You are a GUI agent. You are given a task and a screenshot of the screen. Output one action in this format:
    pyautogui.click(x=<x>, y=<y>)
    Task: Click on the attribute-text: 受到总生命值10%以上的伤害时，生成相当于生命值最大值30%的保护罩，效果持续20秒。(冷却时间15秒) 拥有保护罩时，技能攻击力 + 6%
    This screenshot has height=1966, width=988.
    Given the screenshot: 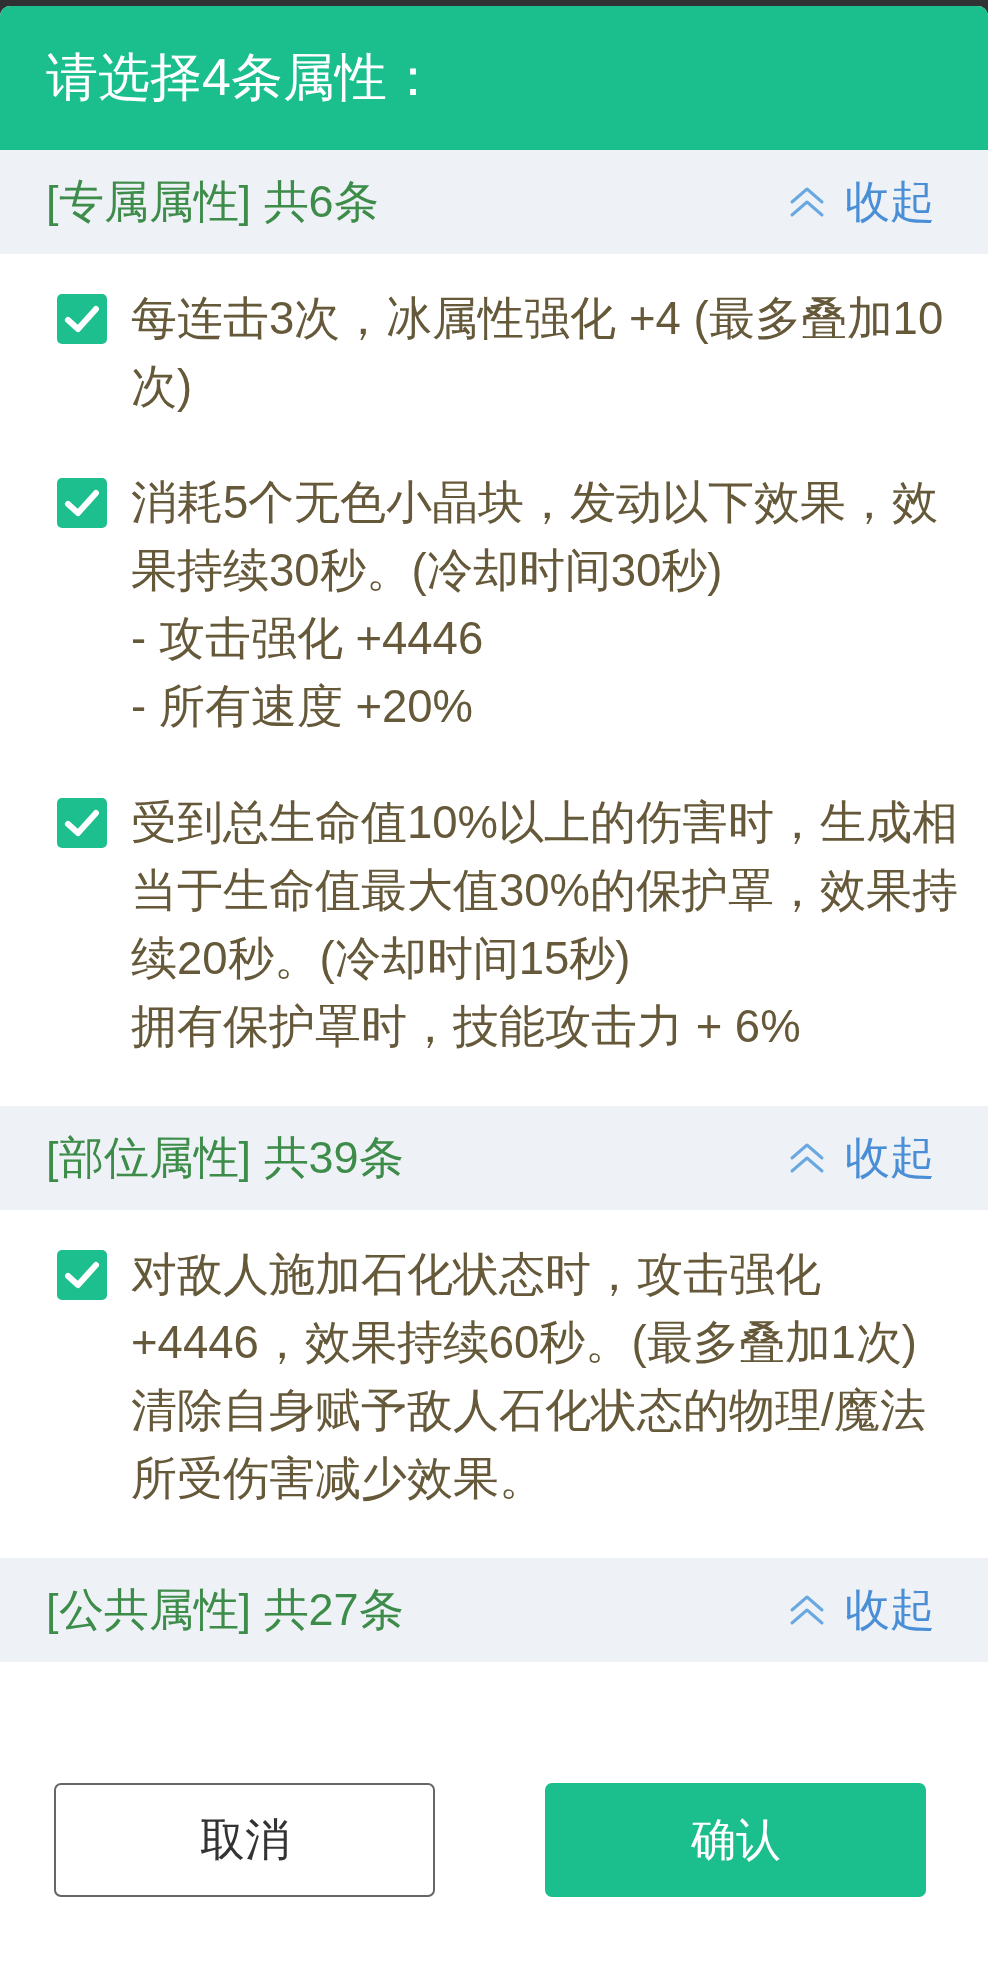 What is the action you would take?
    pyautogui.click(x=545, y=925)
    